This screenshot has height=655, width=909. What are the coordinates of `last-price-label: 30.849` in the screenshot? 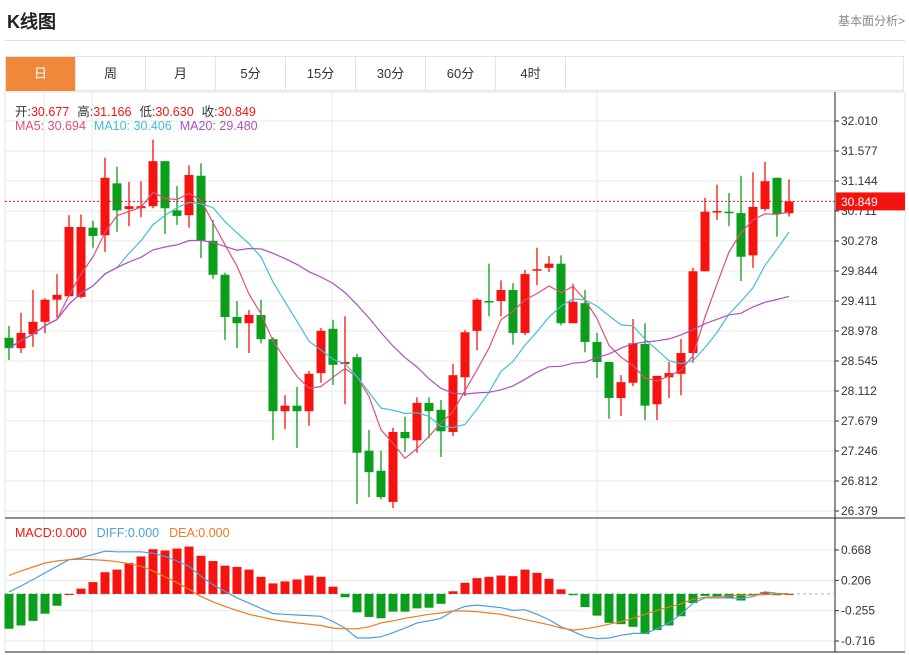 It's located at (859, 202).